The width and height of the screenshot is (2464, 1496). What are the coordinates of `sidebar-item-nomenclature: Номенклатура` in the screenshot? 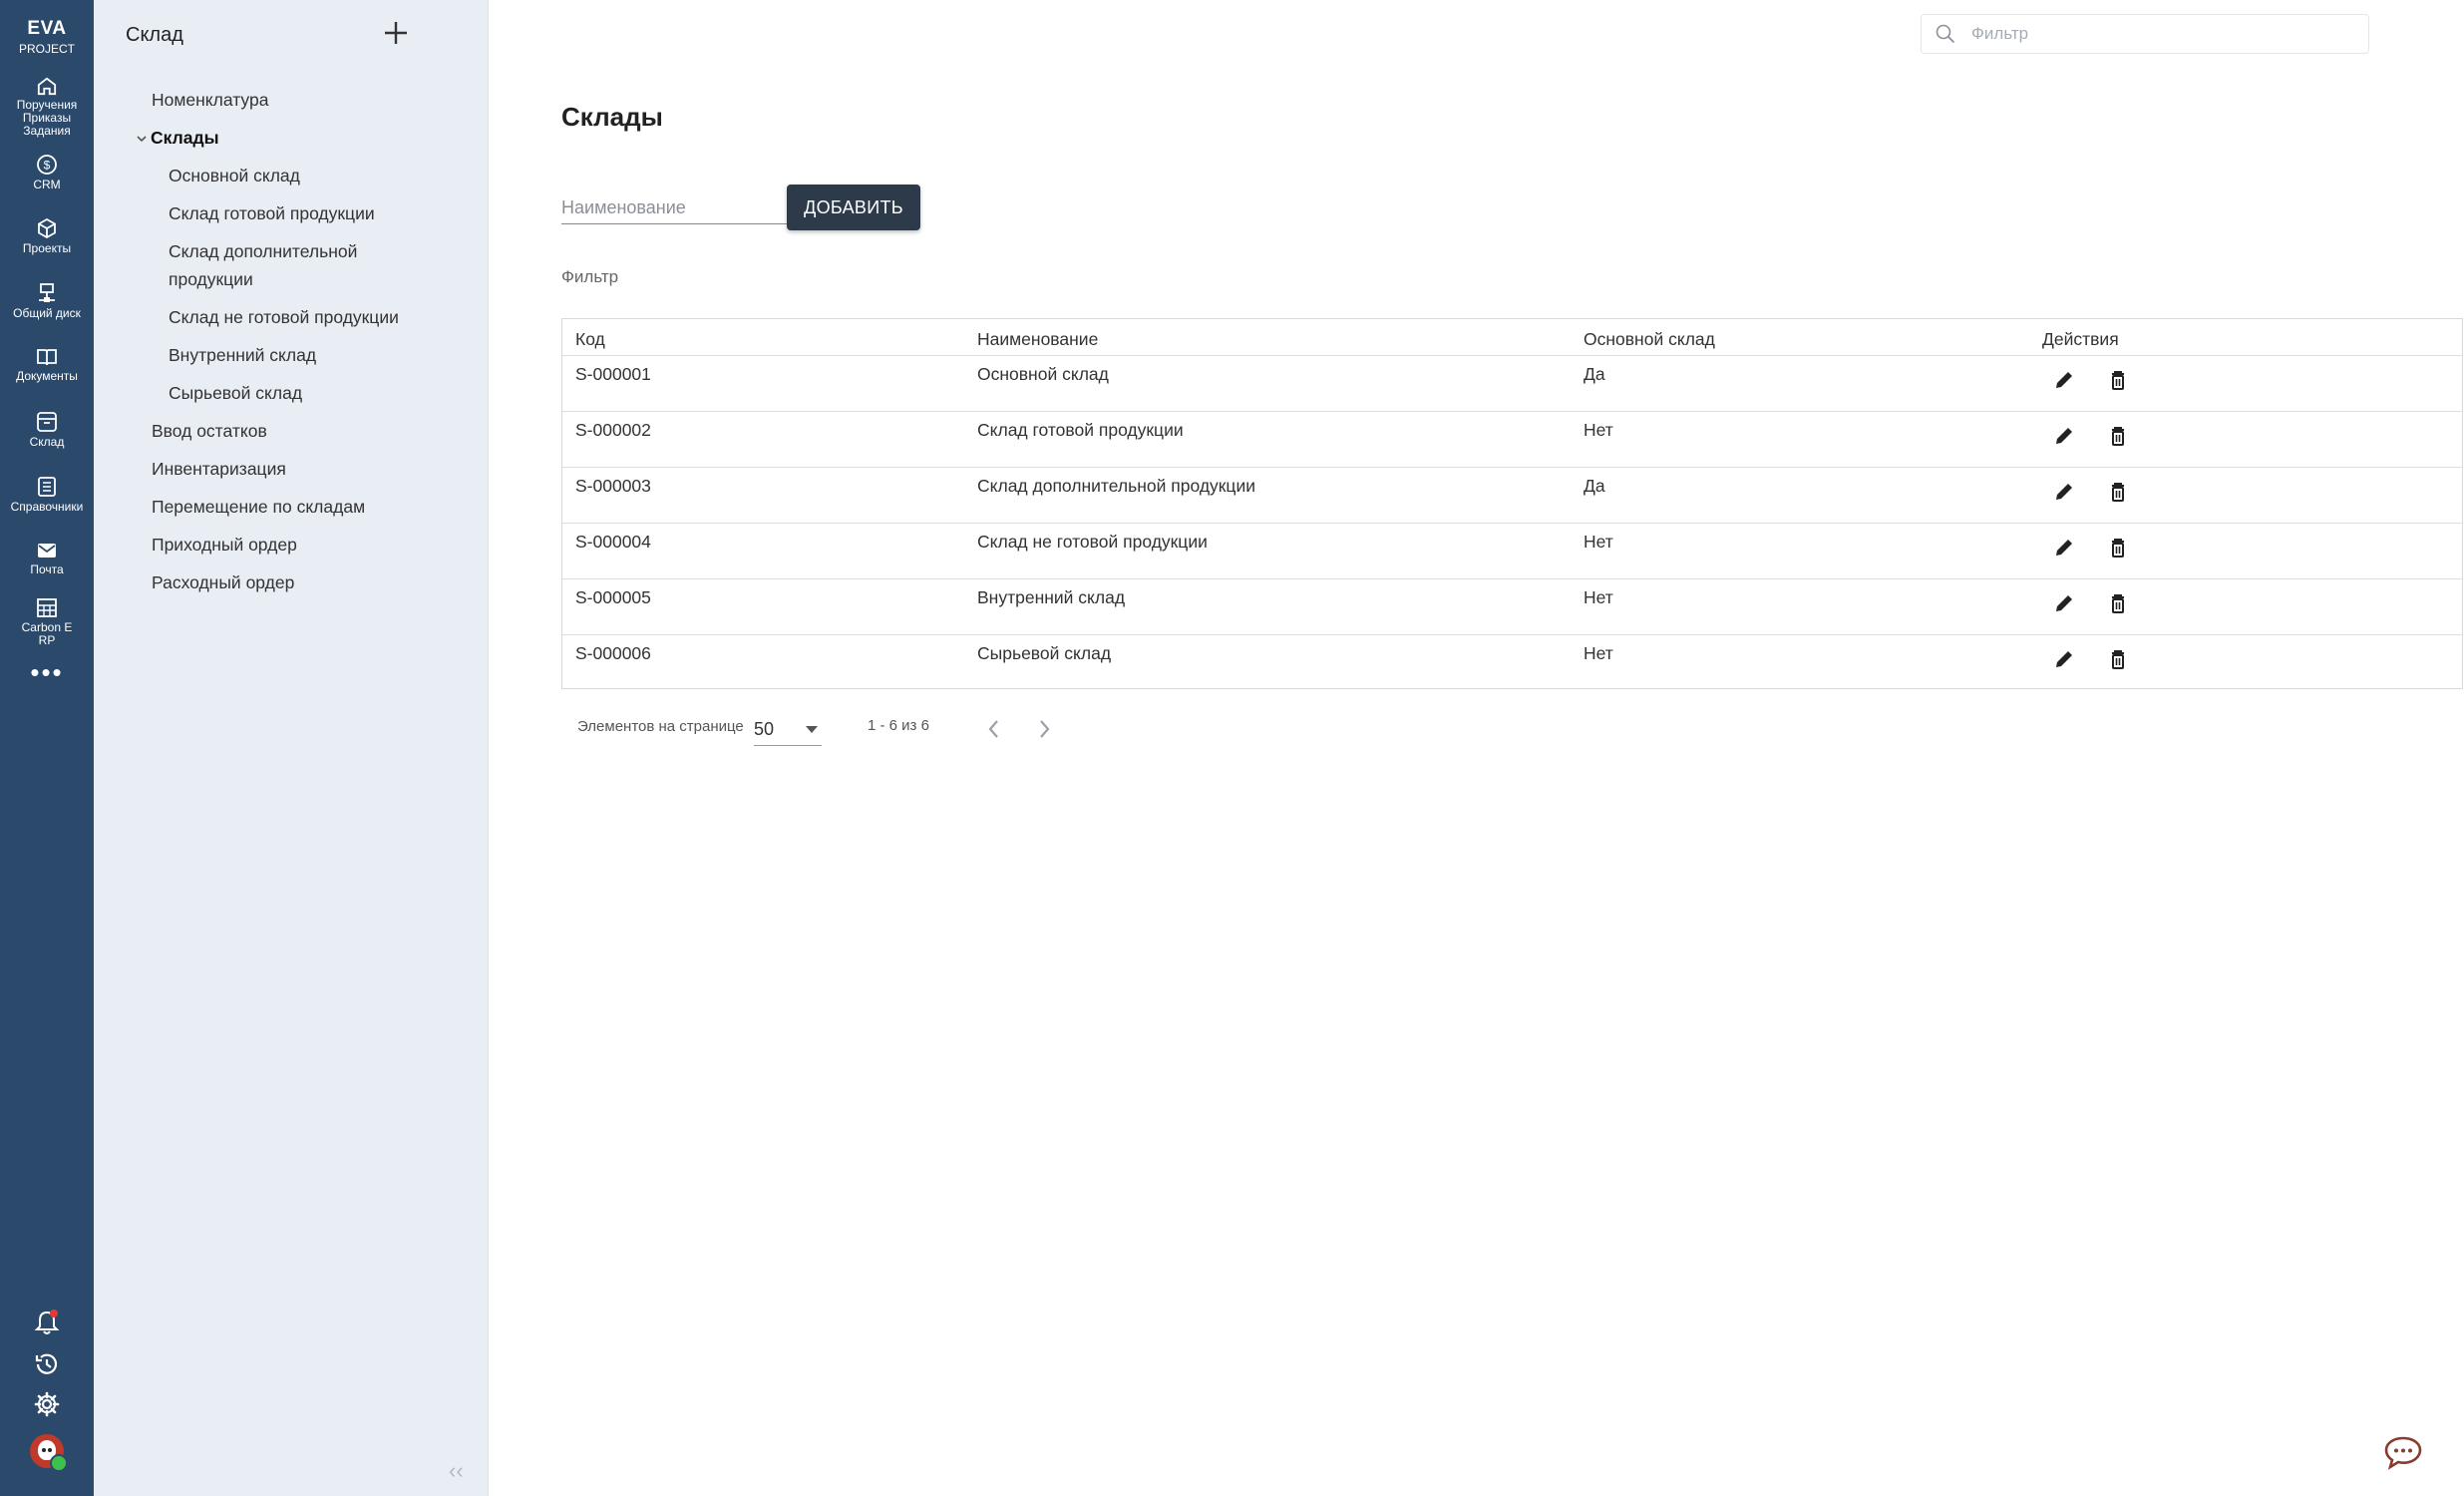 It's located at (210, 100).